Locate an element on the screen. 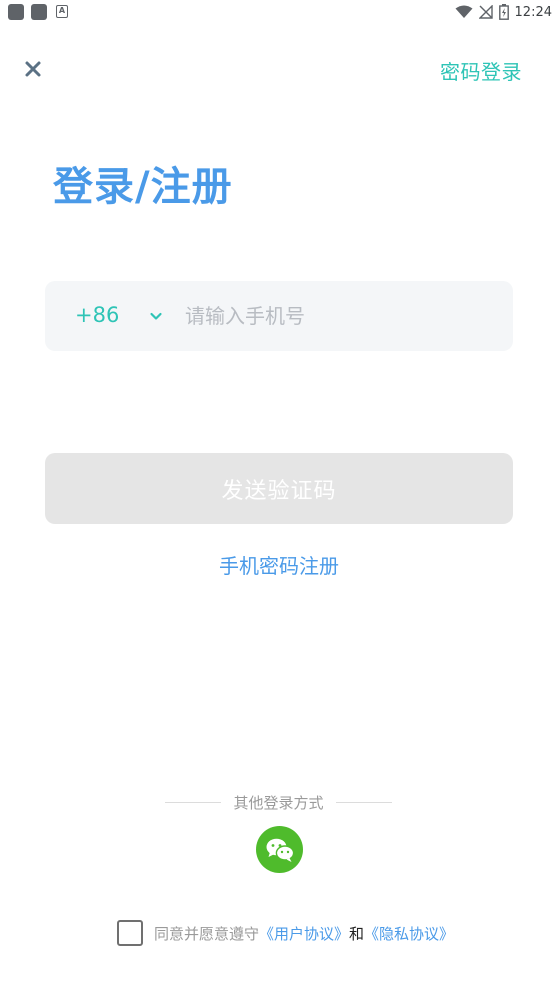 The height and width of the screenshot is (992, 558). close-icon is located at coordinates (33, 69).